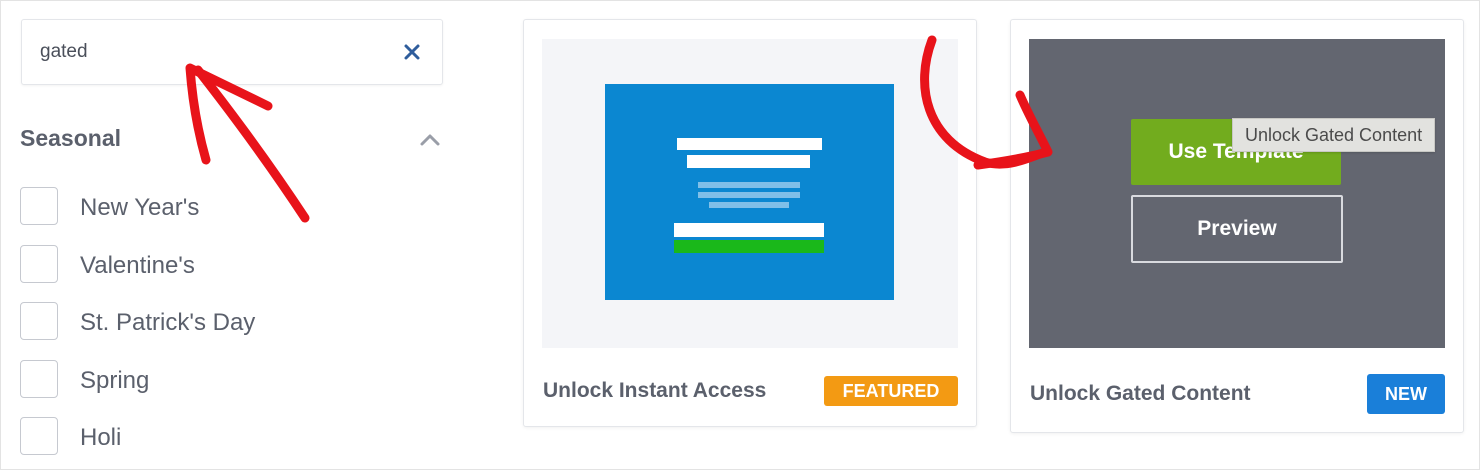 The width and height of the screenshot is (1480, 470). I want to click on filter-item-valentines: Valentine's, so click(230, 265).